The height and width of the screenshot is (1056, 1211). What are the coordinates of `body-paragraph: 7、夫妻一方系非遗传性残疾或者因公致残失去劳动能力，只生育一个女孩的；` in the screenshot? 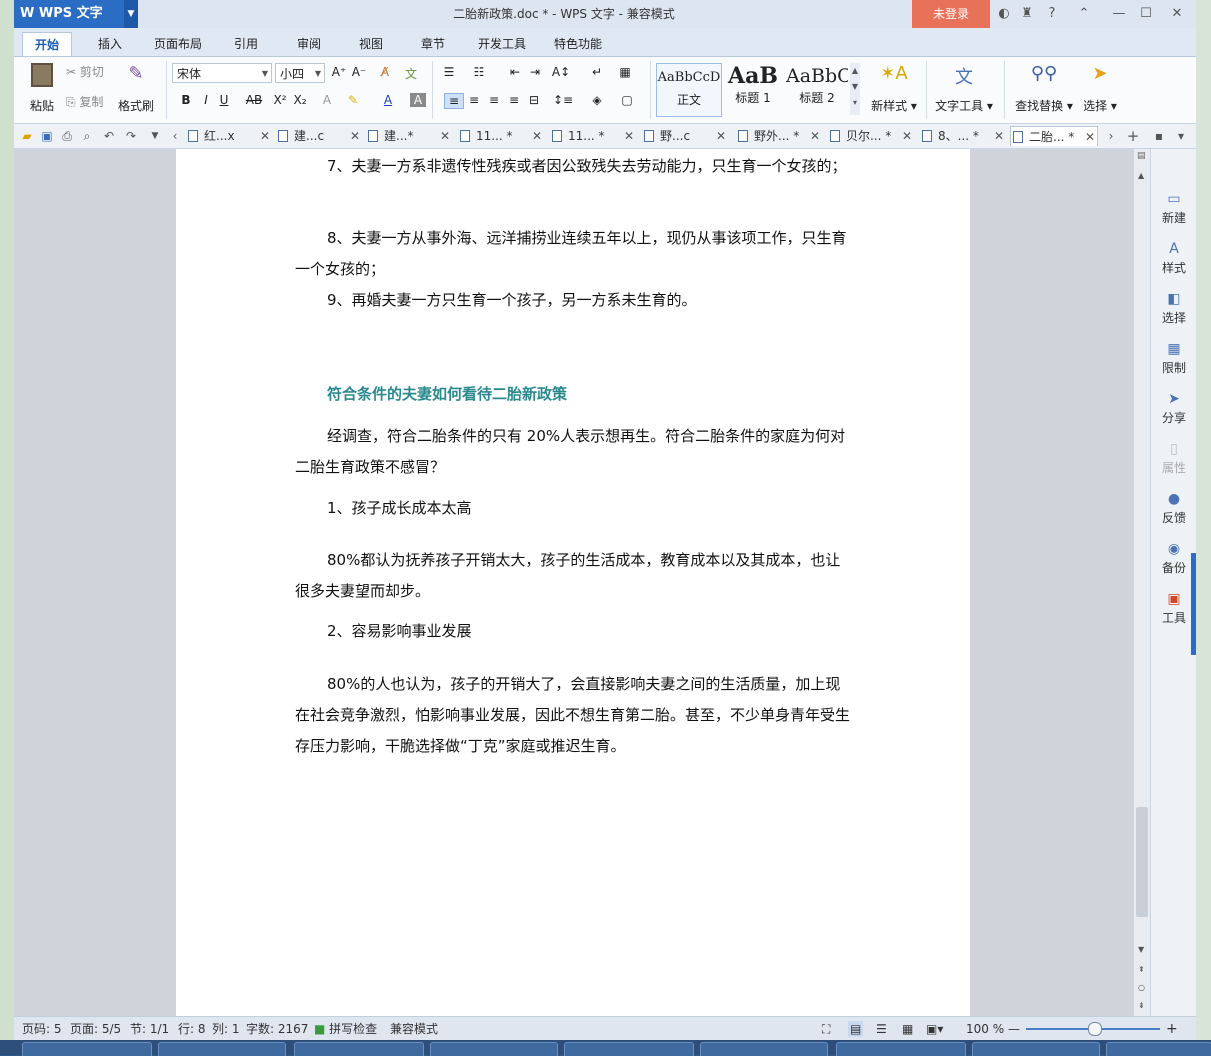 It's located at (572, 166).